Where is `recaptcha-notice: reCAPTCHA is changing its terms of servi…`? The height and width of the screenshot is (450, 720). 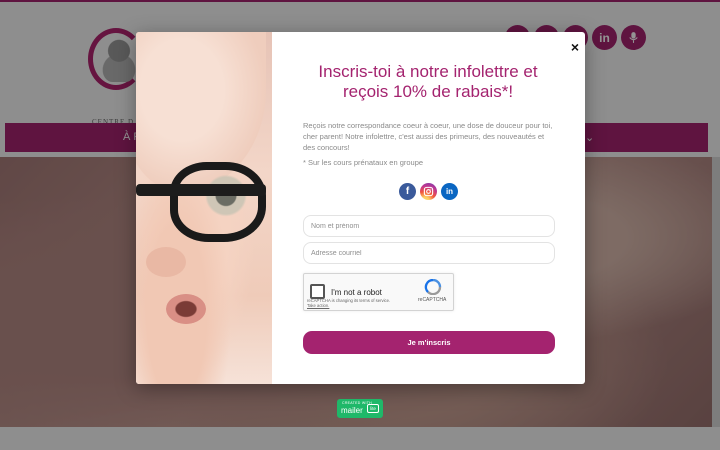
recaptcha-notice: reCAPTCHA is changing its terms of servi… is located at coordinates (362, 303).